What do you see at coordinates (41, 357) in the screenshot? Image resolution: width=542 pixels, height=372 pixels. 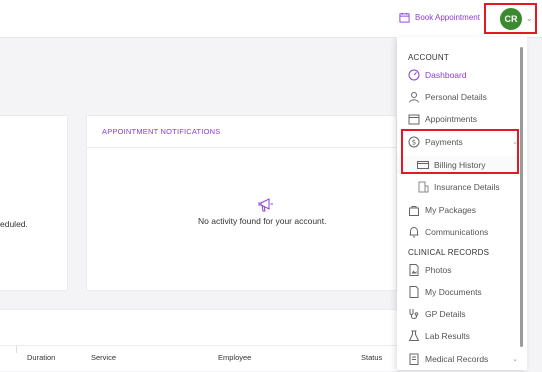 I see `column-duration: Duration` at bounding box center [41, 357].